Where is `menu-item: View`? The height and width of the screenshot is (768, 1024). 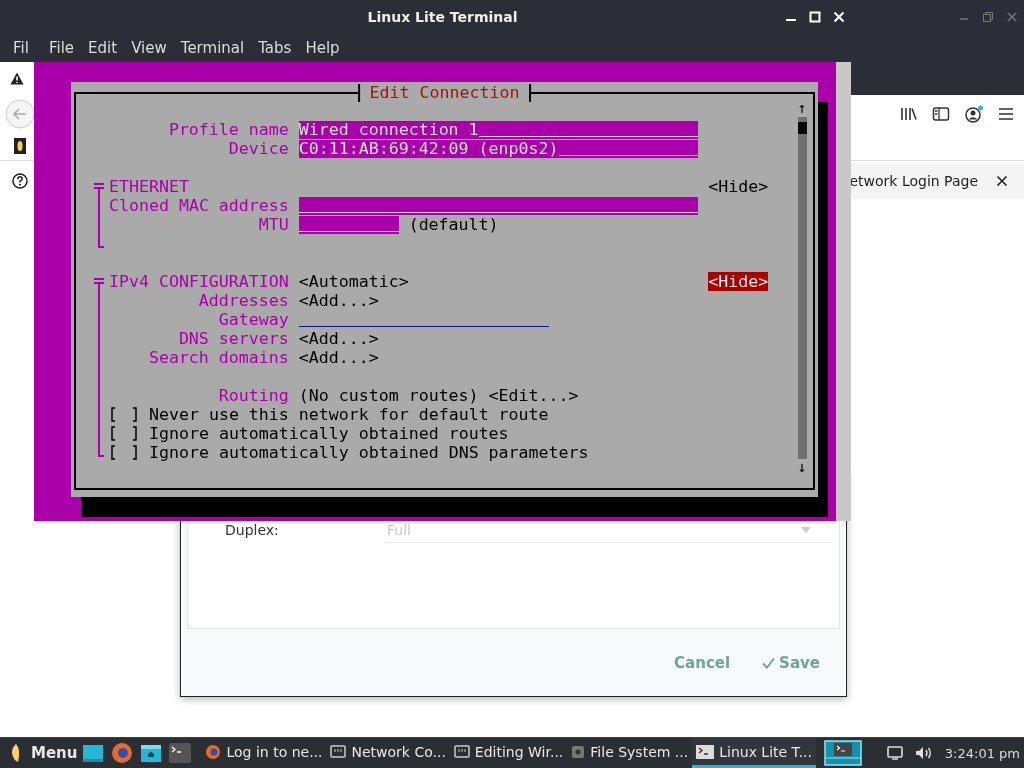
menu-item: View is located at coordinates (149, 47).